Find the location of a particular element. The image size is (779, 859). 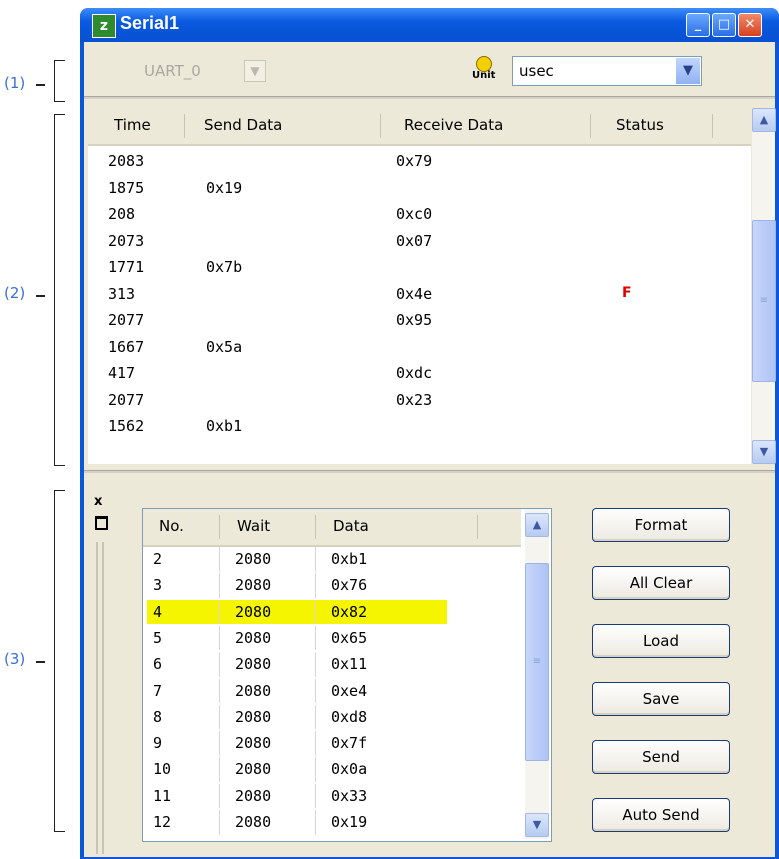

send-list-row: 6 2080 0x11 is located at coordinates (332, 664).